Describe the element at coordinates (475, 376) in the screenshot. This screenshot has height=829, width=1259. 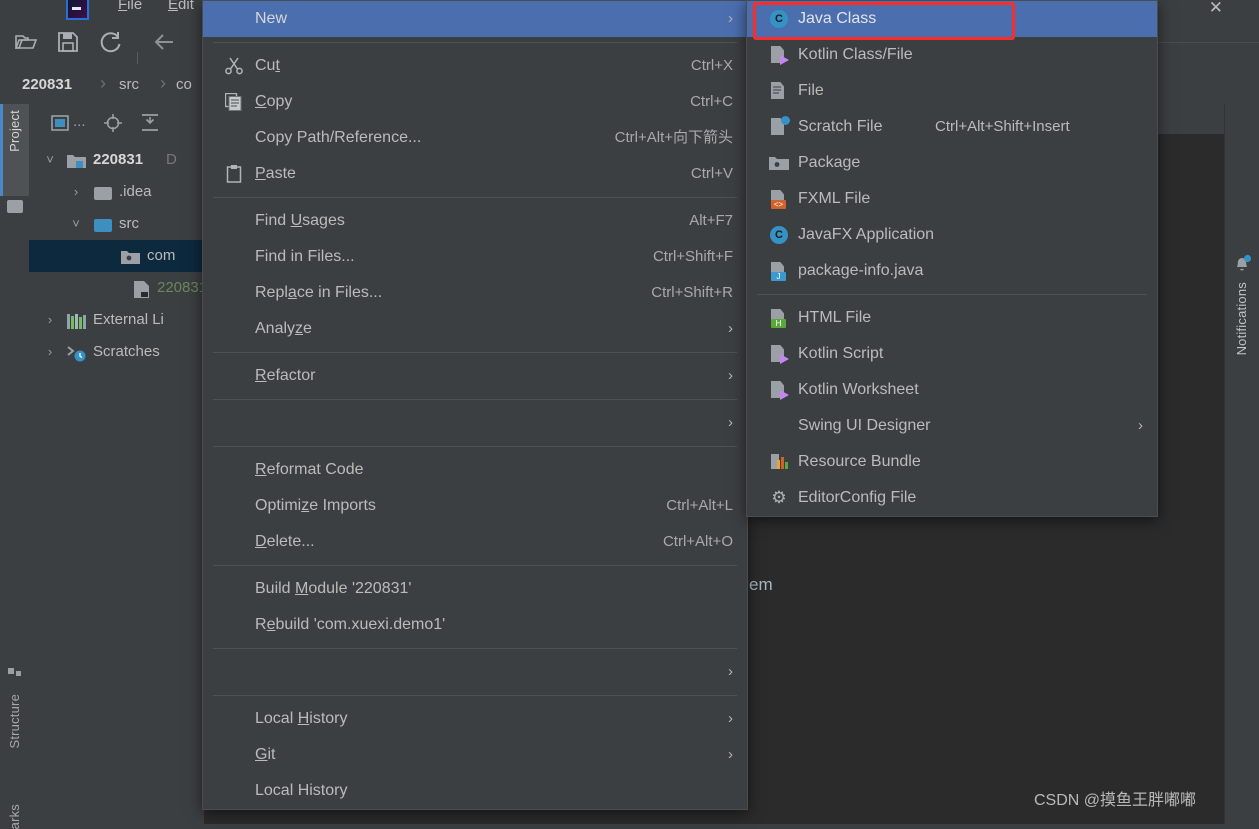
I see `menu-item-refactor: Refactor ›` at that location.